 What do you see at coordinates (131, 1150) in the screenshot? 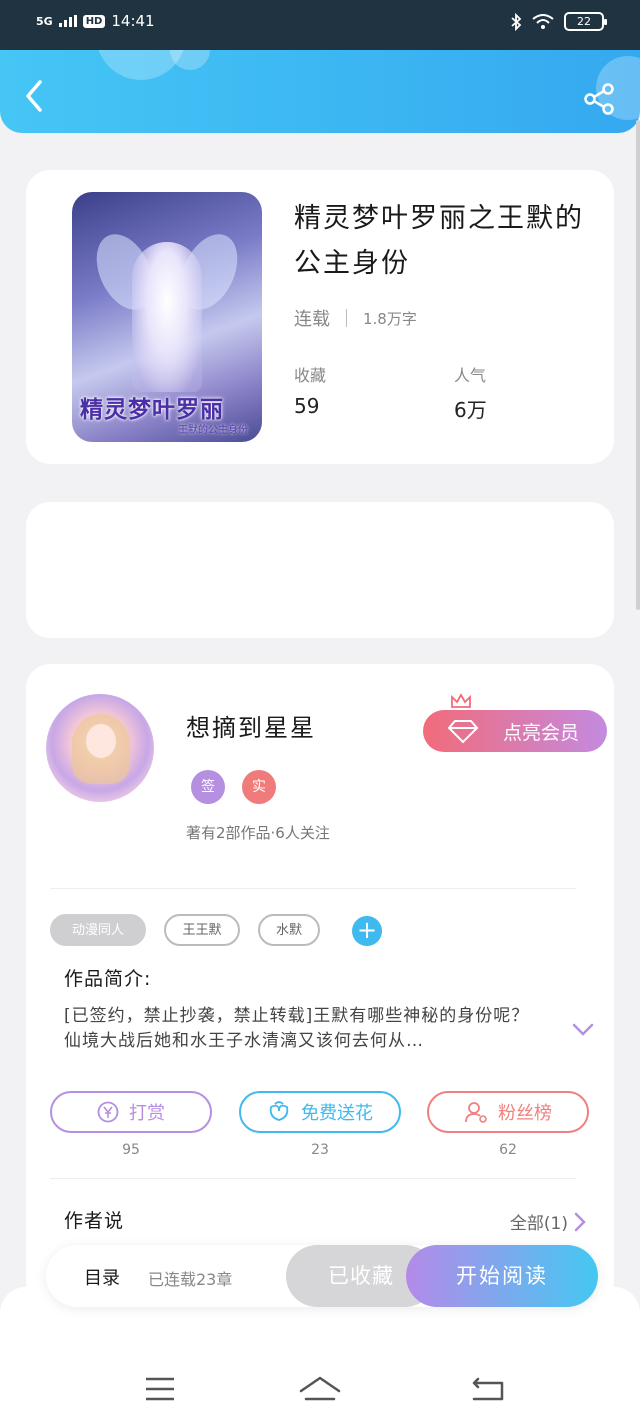
I see `tip-count: 95` at bounding box center [131, 1150].